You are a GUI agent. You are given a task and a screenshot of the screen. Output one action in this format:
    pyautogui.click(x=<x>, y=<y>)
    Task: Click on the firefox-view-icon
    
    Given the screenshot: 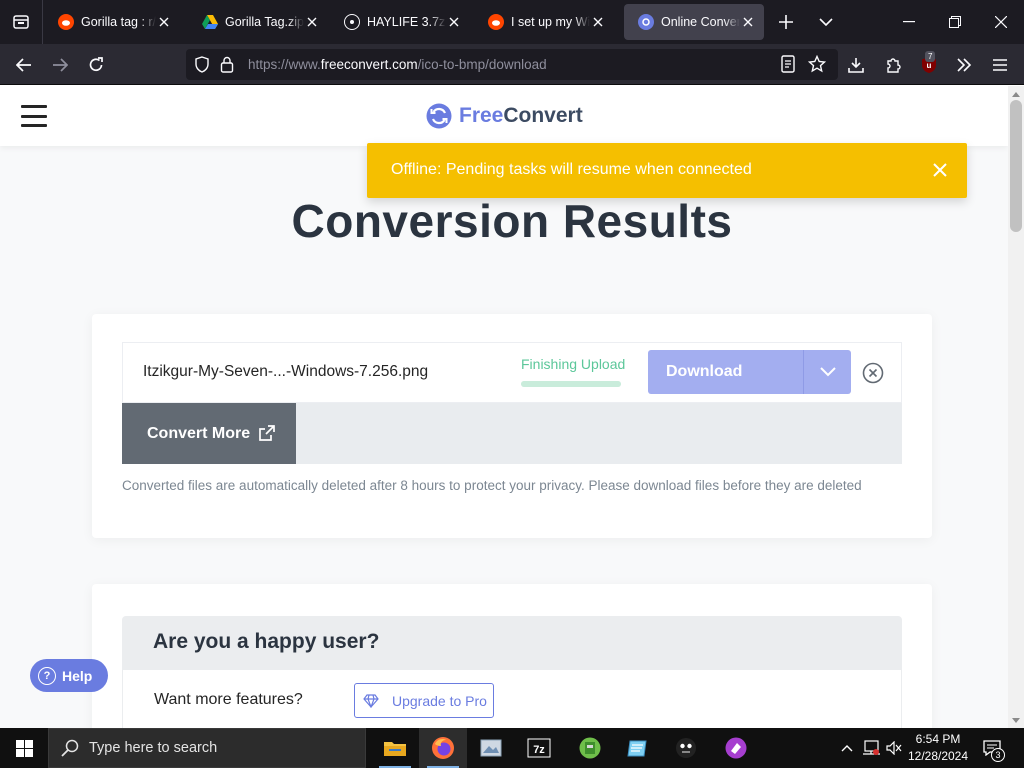 What is the action you would take?
    pyautogui.click(x=21, y=22)
    